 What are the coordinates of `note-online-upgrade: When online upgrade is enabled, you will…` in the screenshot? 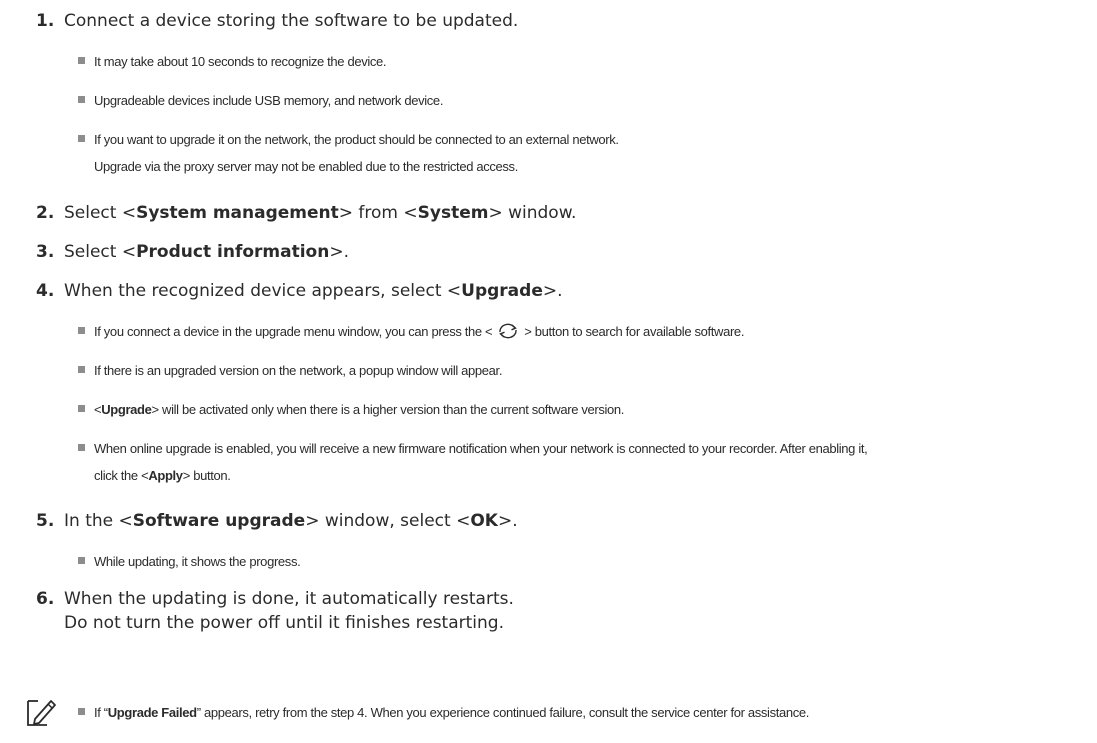 It's located at (473, 462).